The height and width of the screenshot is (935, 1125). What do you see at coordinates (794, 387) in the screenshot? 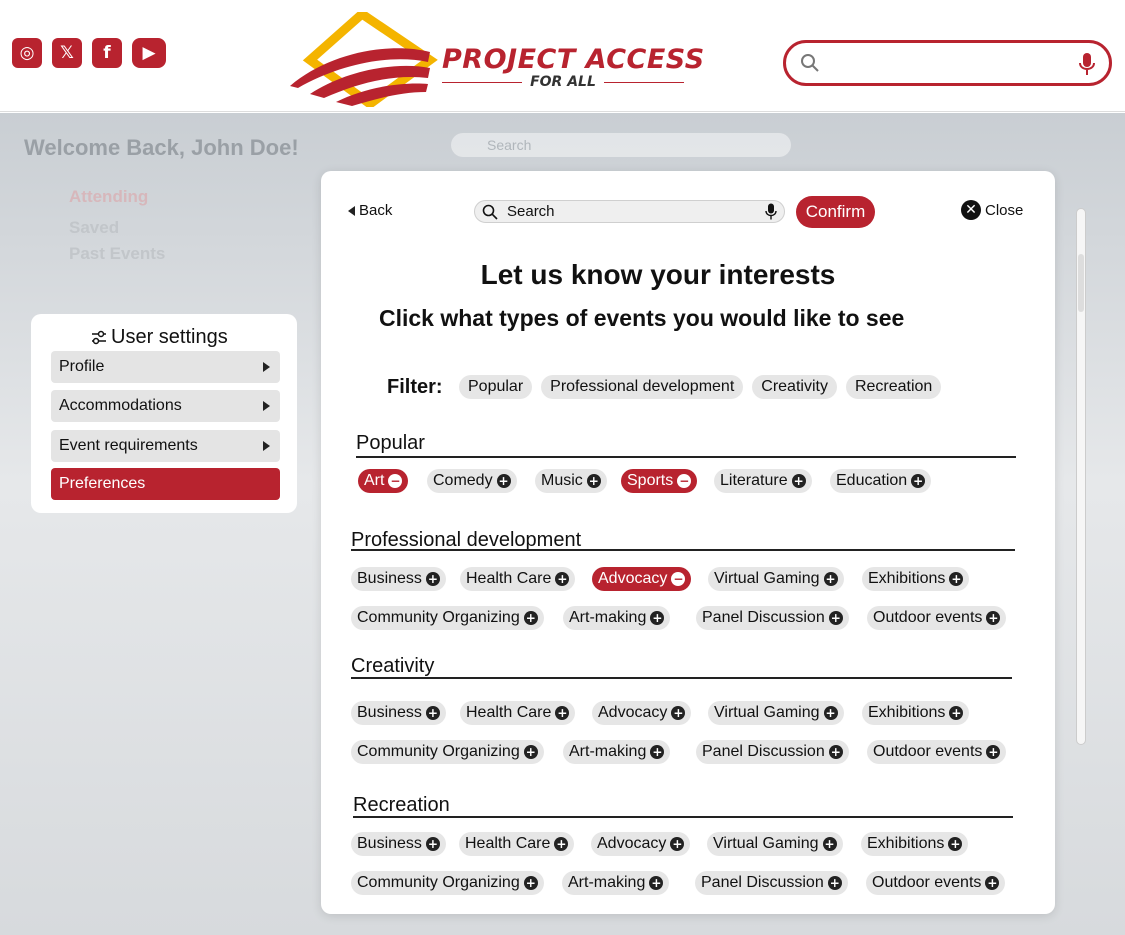
I see `filter-chip-creativity: Creativity` at bounding box center [794, 387].